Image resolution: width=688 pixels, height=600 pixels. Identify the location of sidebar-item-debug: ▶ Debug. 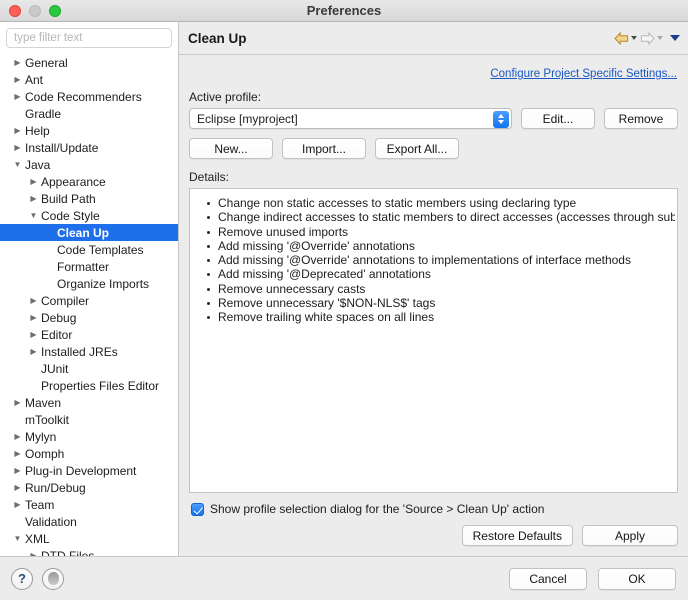
(89, 317).